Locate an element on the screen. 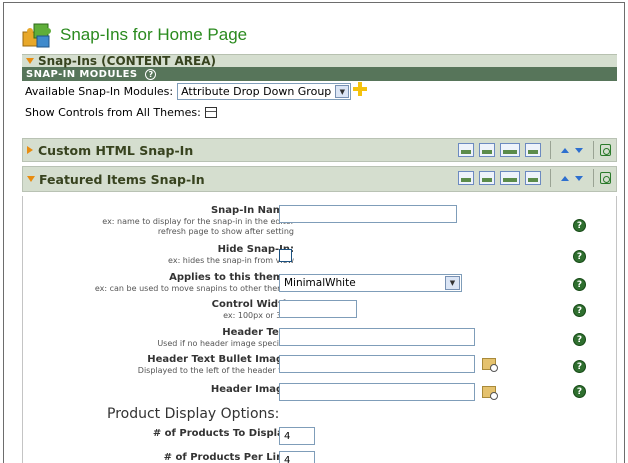 The width and height of the screenshot is (628, 463). available-modules-select: Attribute Drop Down Group ▼ is located at coordinates (264, 91).